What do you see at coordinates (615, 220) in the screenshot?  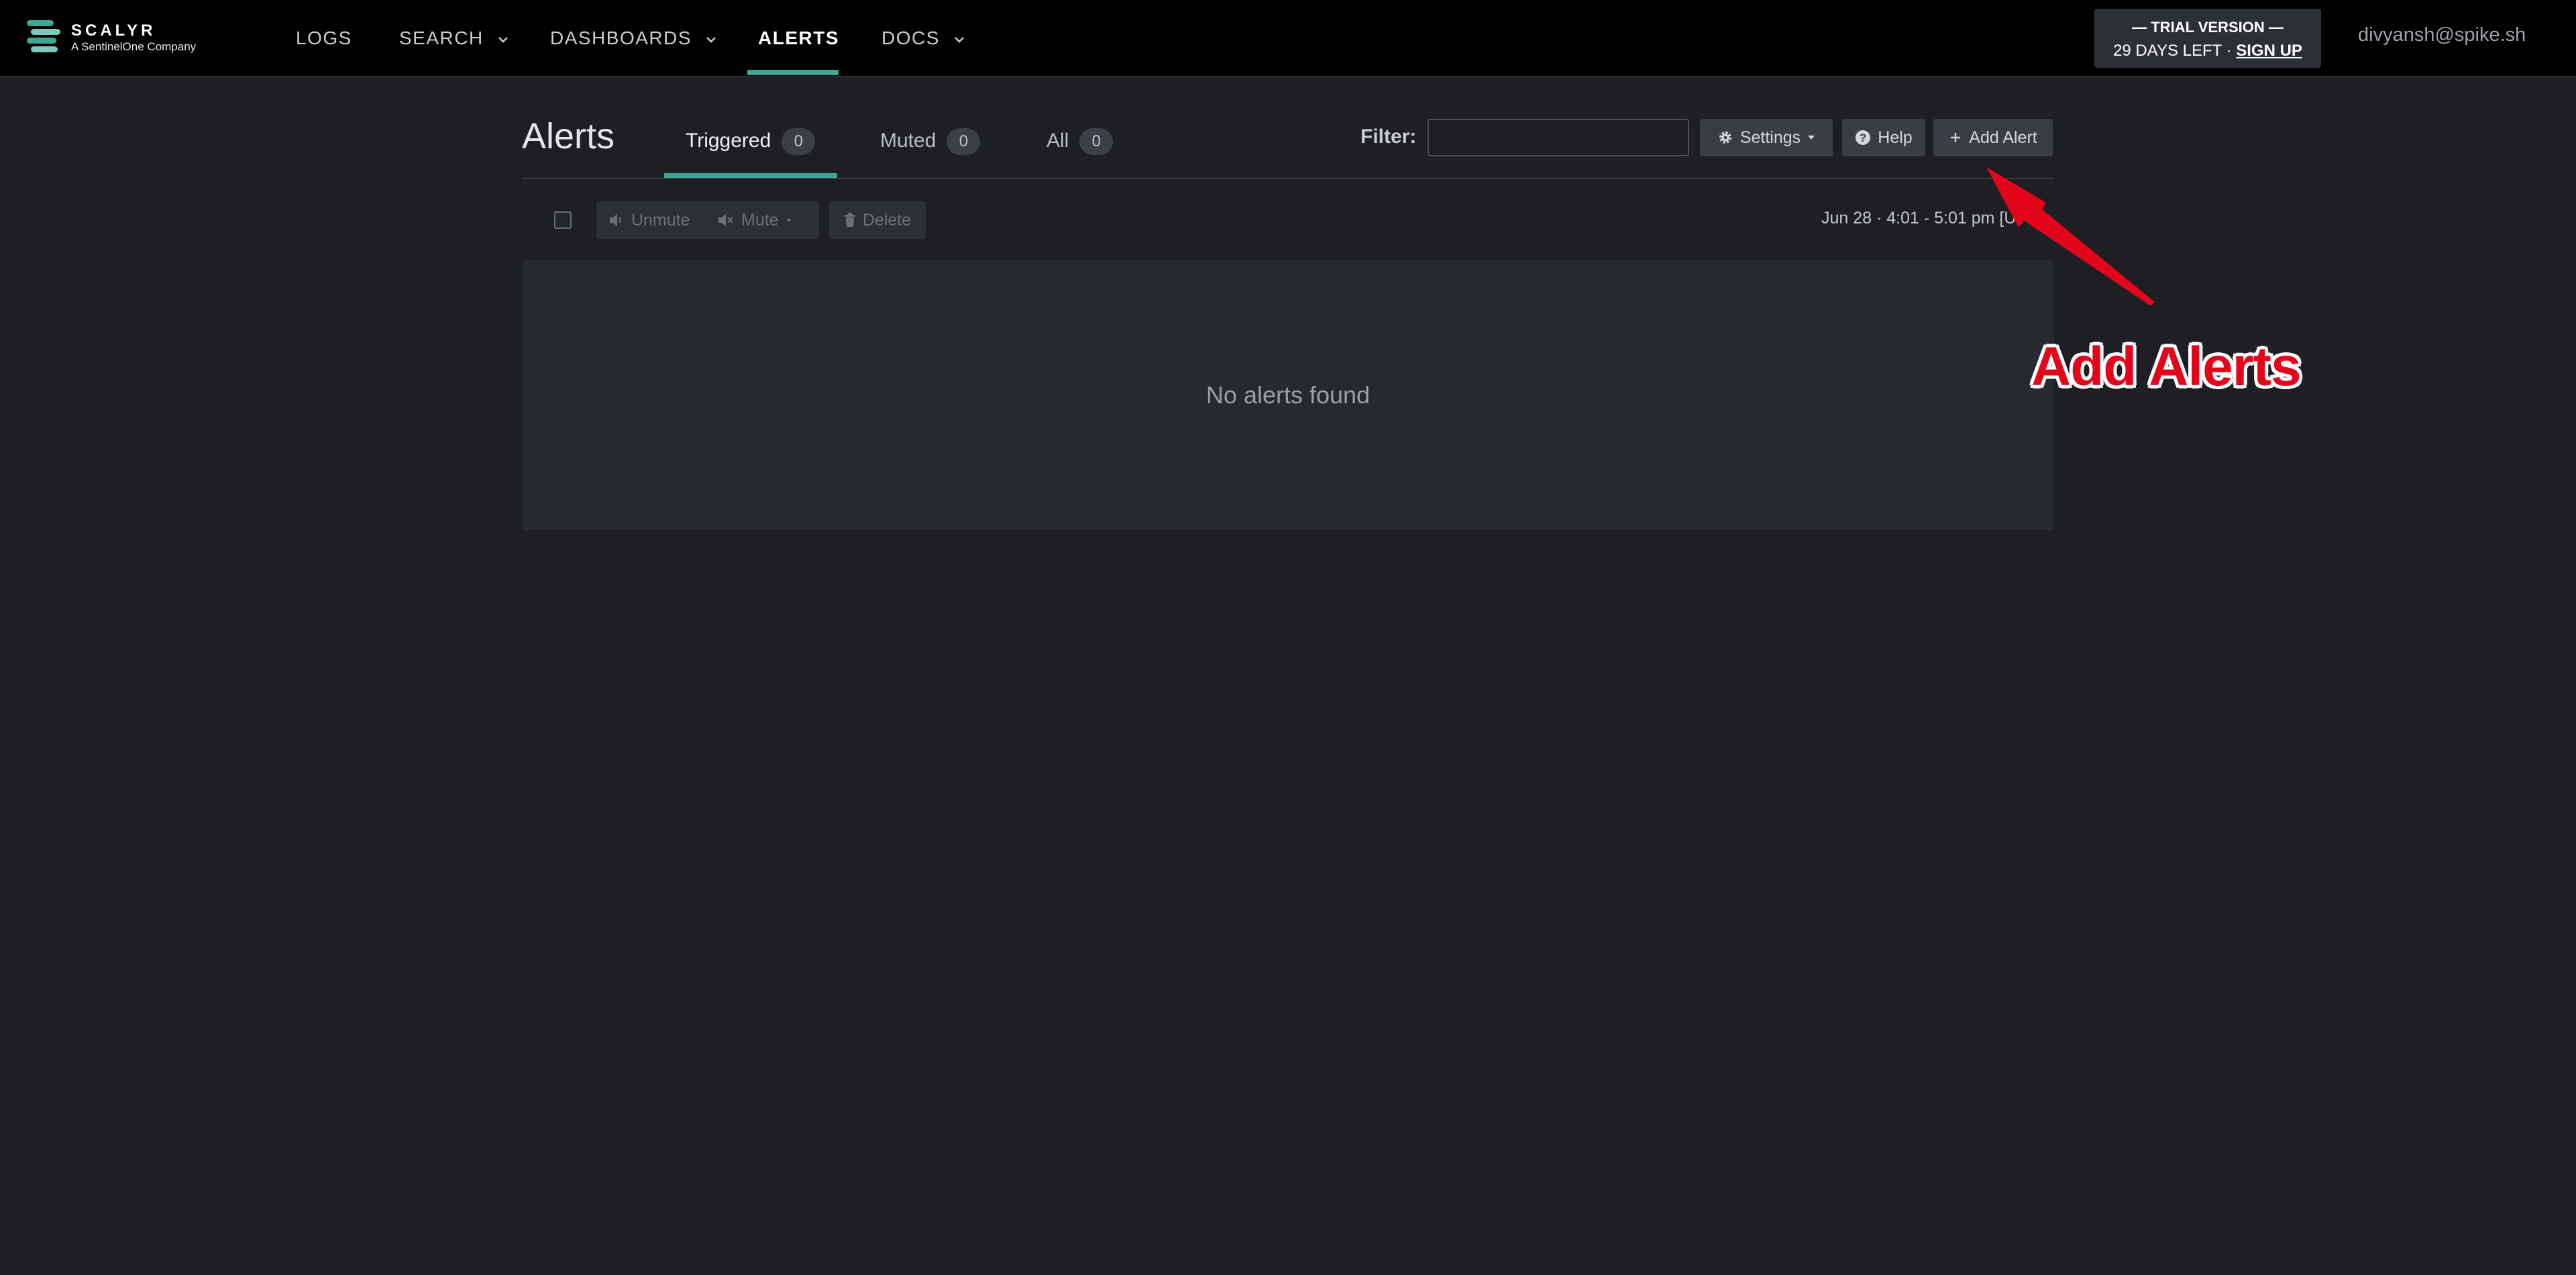 I see `speaker-on-icon` at bounding box center [615, 220].